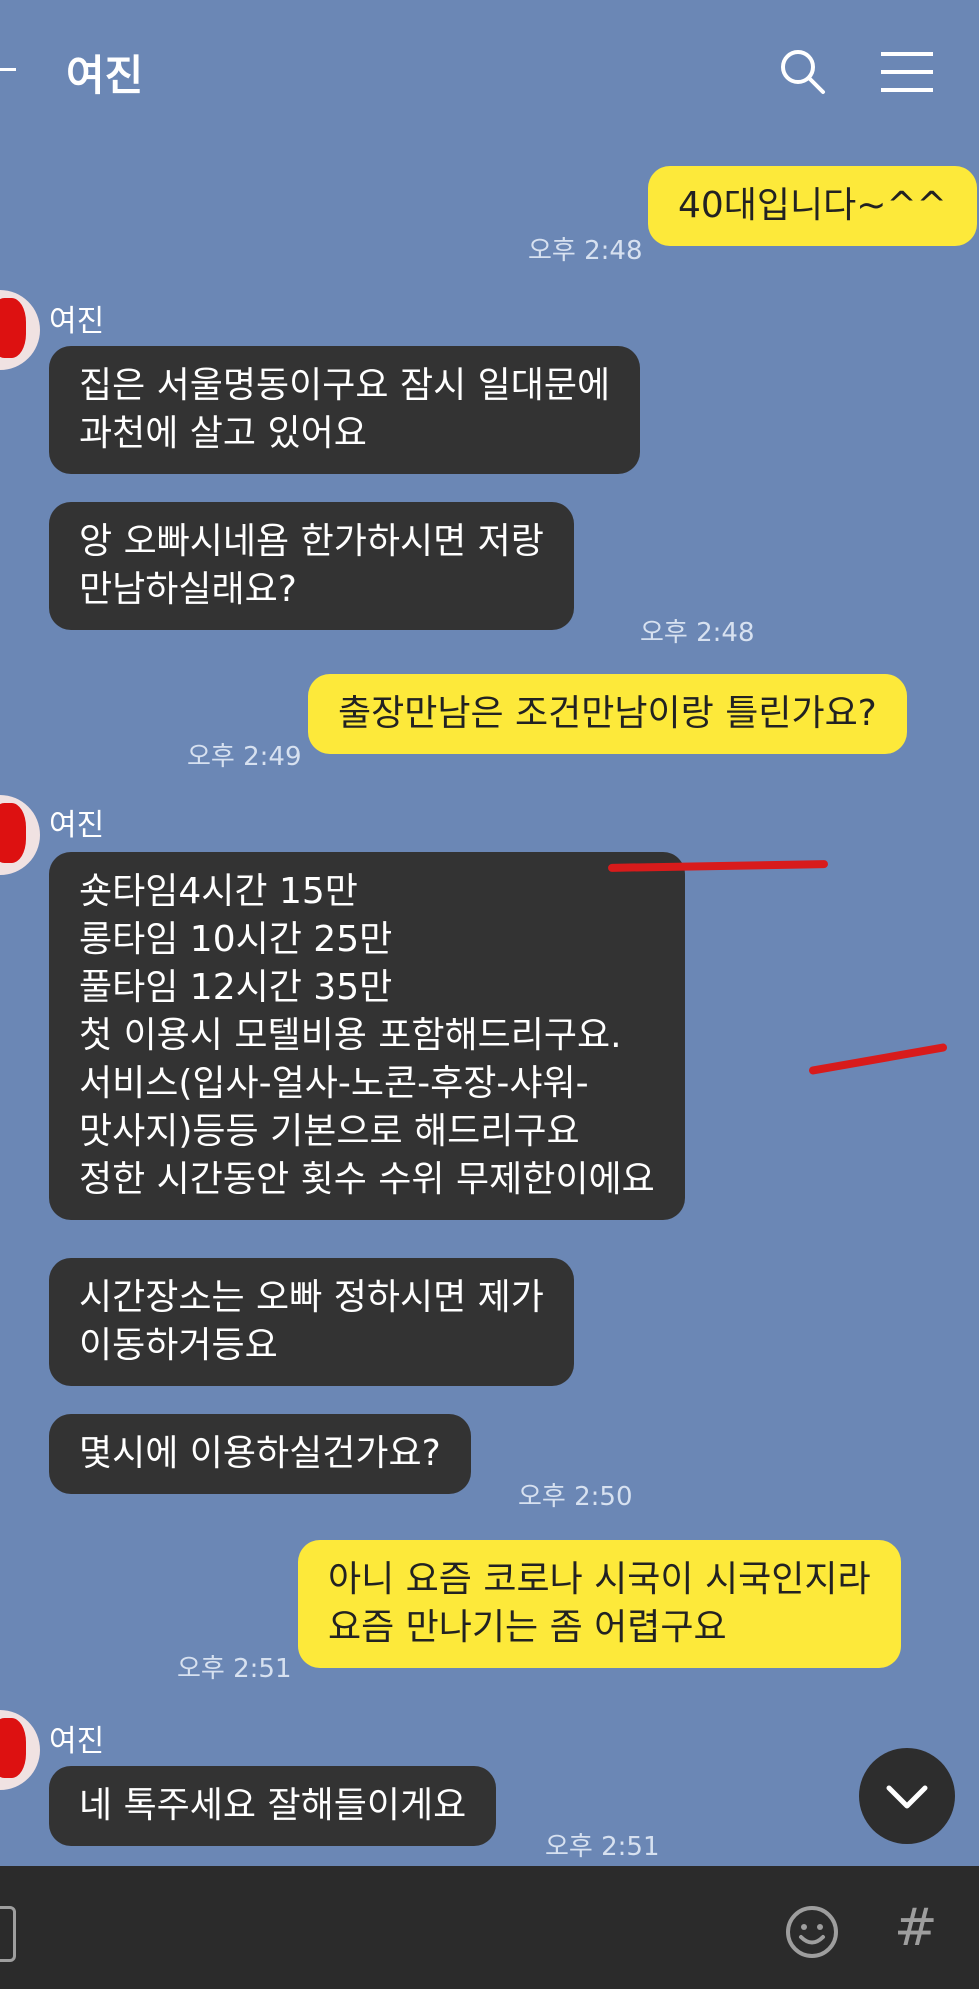  What do you see at coordinates (311, 1322) in the screenshot?
I see `message-incoming: 시간장소는 오빠 정하시면 제가 이동하거등요` at bounding box center [311, 1322].